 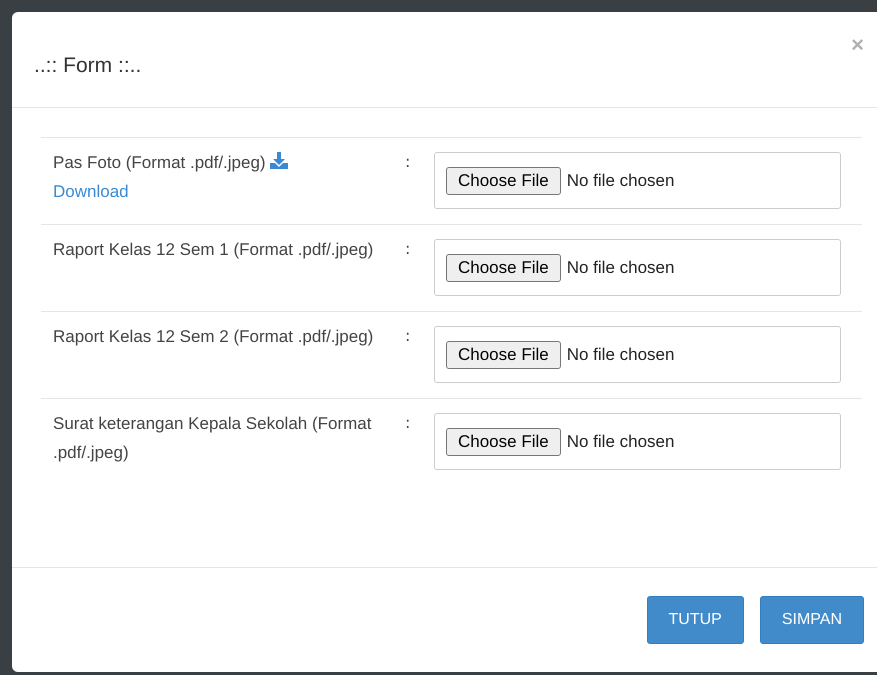 What do you see at coordinates (812, 620) in the screenshot?
I see `save-button: SIMPAN` at bounding box center [812, 620].